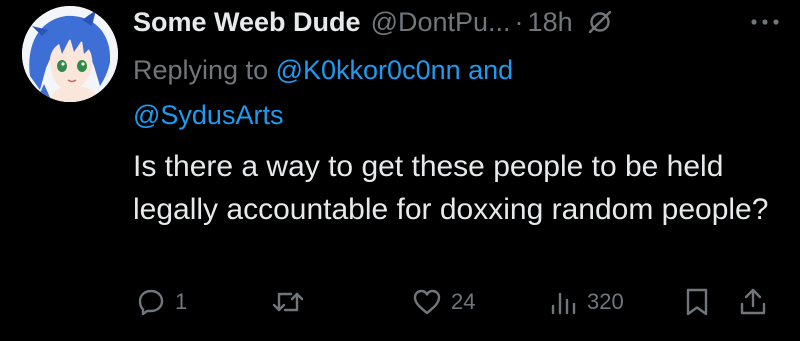 The height and width of the screenshot is (341, 800). What do you see at coordinates (605, 301) in the screenshot?
I see `view-count: 320` at bounding box center [605, 301].